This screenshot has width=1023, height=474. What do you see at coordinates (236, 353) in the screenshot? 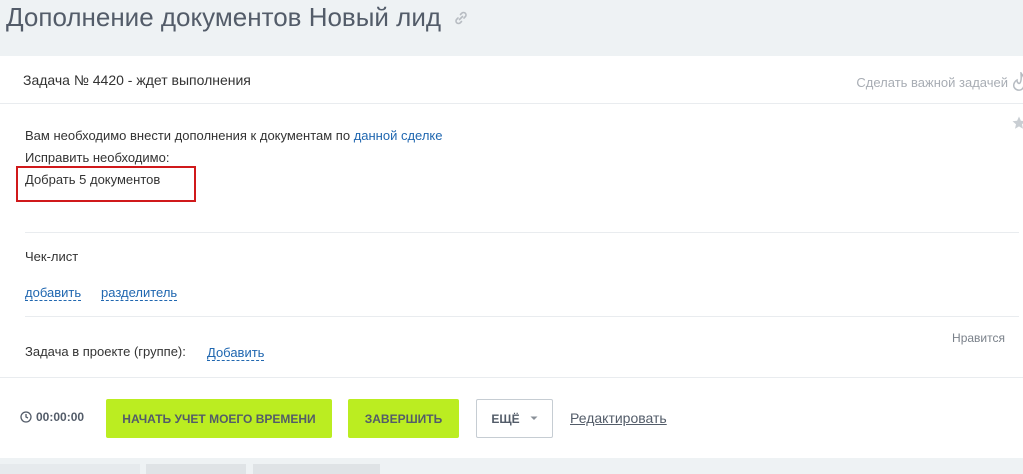
I see `project-add-link: Добавить` at bounding box center [236, 353].